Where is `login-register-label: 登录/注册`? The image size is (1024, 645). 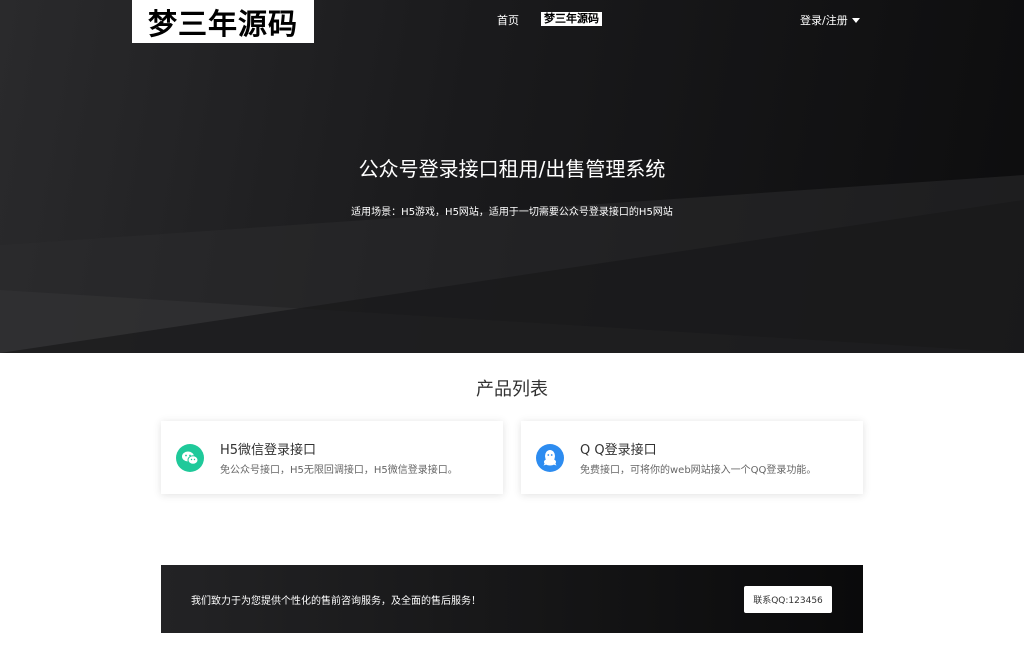
login-register-label: 登录/注册 is located at coordinates (824, 20).